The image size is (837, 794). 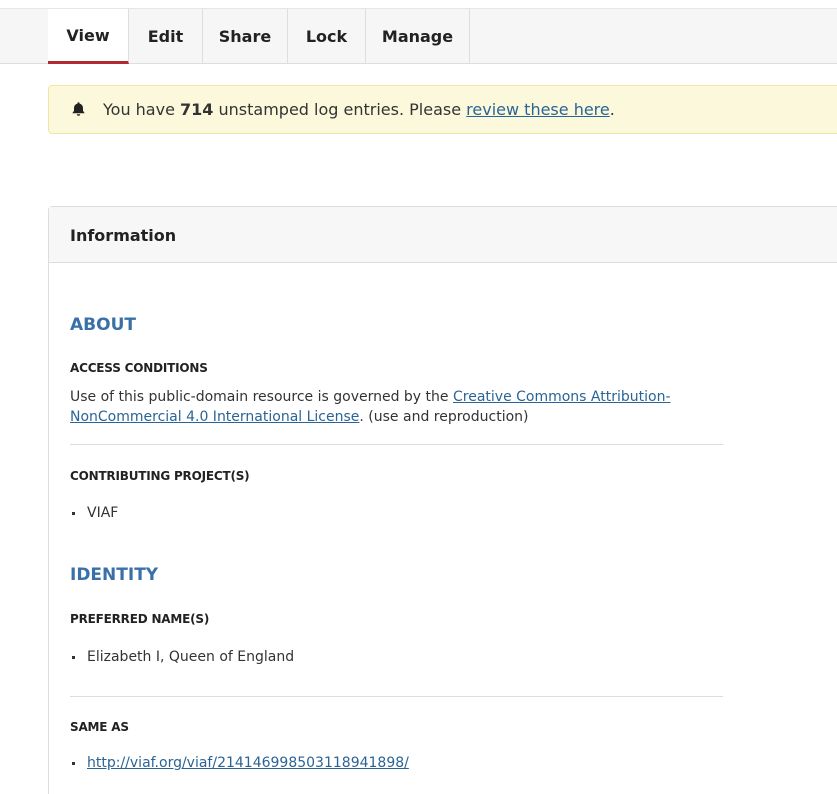 I want to click on panel-title: Information, so click(x=123, y=235).